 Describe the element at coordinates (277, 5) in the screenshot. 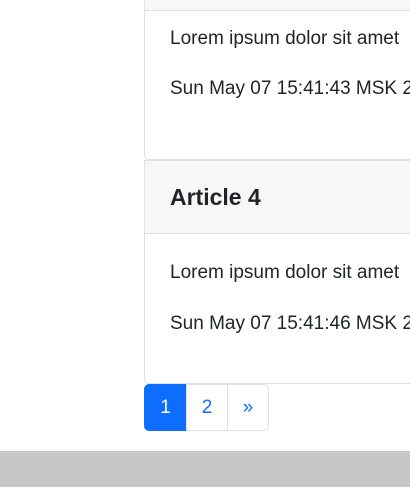

I see `card-header` at that location.